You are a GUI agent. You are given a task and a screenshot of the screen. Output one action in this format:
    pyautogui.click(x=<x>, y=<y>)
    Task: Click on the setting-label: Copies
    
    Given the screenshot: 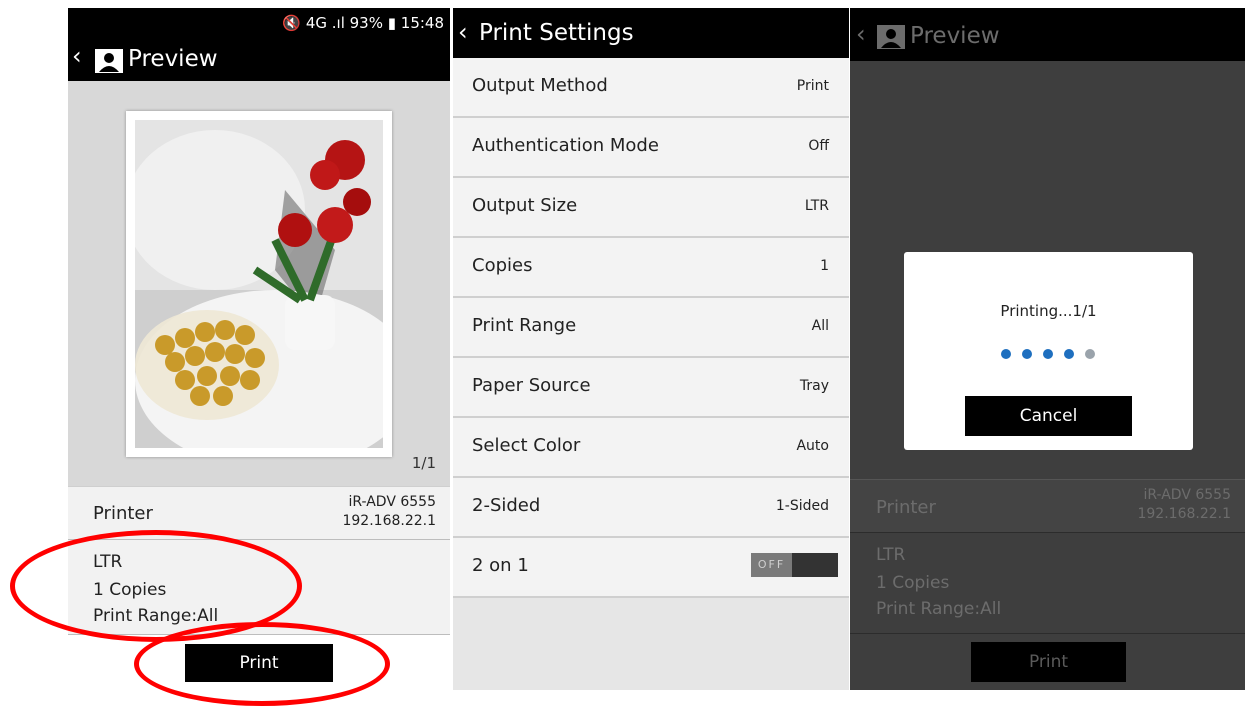 What is the action you would take?
    pyautogui.click(x=502, y=265)
    